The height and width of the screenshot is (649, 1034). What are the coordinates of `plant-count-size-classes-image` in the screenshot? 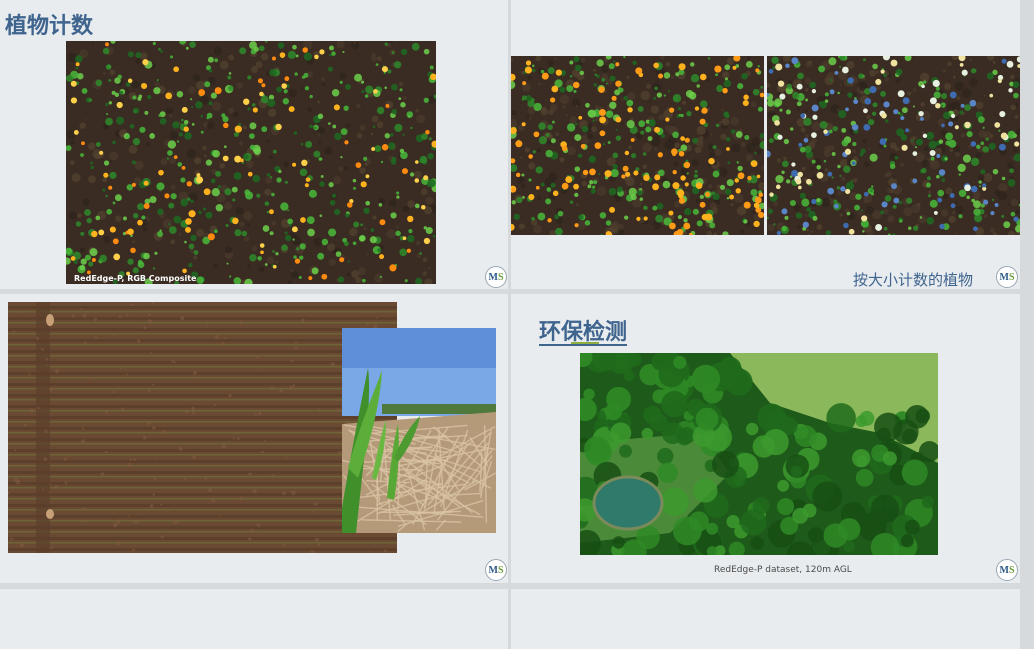 It's located at (893, 145).